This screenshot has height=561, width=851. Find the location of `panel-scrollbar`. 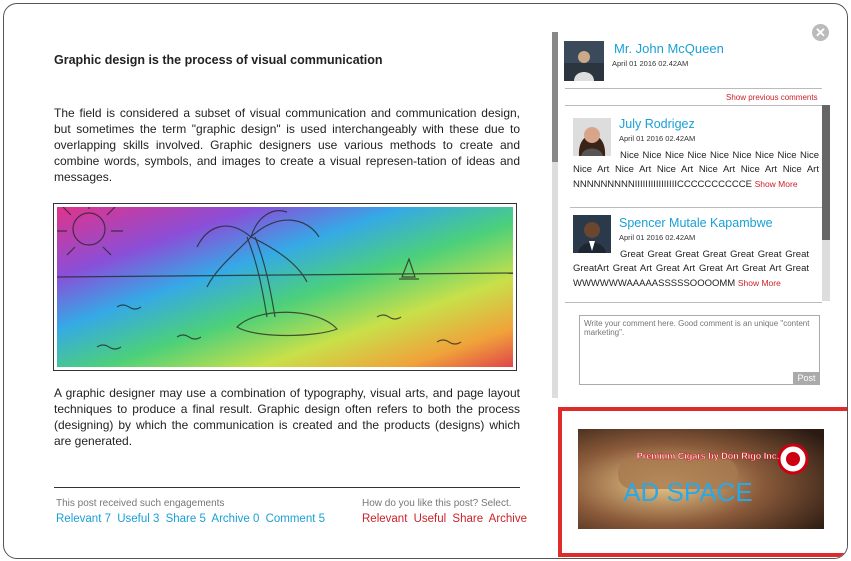

panel-scrollbar is located at coordinates (555, 215).